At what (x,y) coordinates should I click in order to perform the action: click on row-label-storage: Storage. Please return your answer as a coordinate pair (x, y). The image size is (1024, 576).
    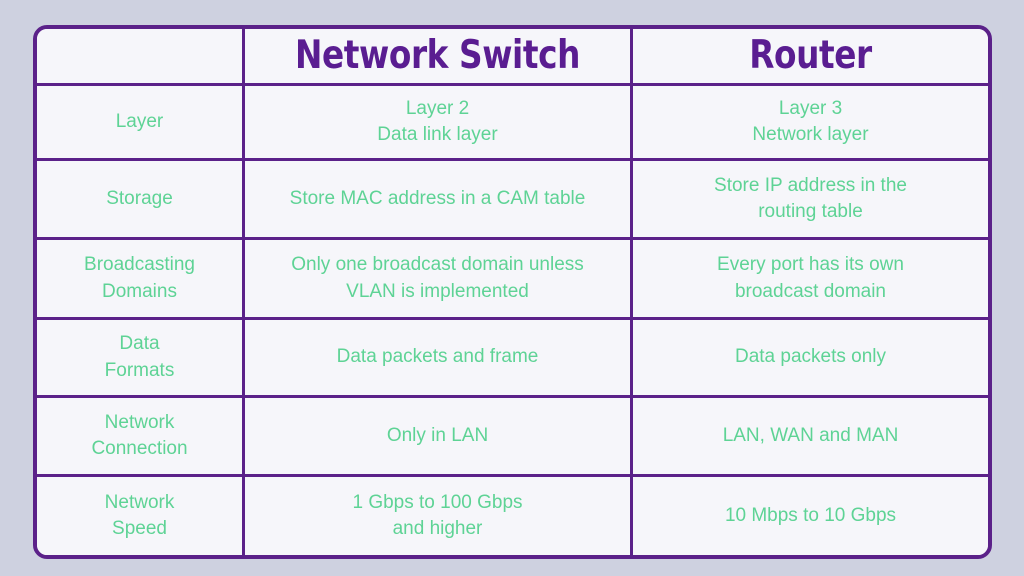
    Looking at the image, I should click on (141, 200).